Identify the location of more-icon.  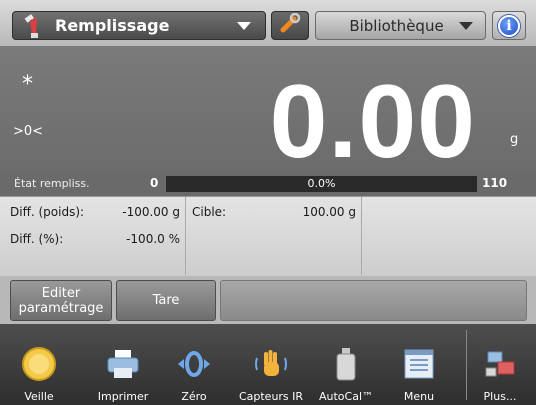
(500, 364).